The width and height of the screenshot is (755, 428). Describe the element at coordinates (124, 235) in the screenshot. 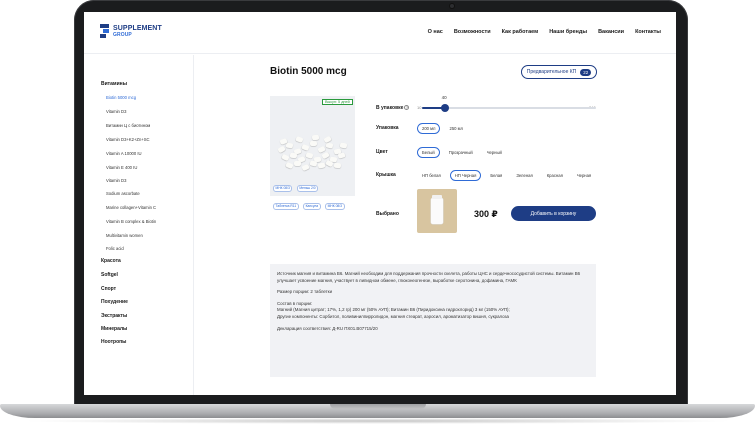

I see `sidebar-subitem: Multivitamin women` at that location.